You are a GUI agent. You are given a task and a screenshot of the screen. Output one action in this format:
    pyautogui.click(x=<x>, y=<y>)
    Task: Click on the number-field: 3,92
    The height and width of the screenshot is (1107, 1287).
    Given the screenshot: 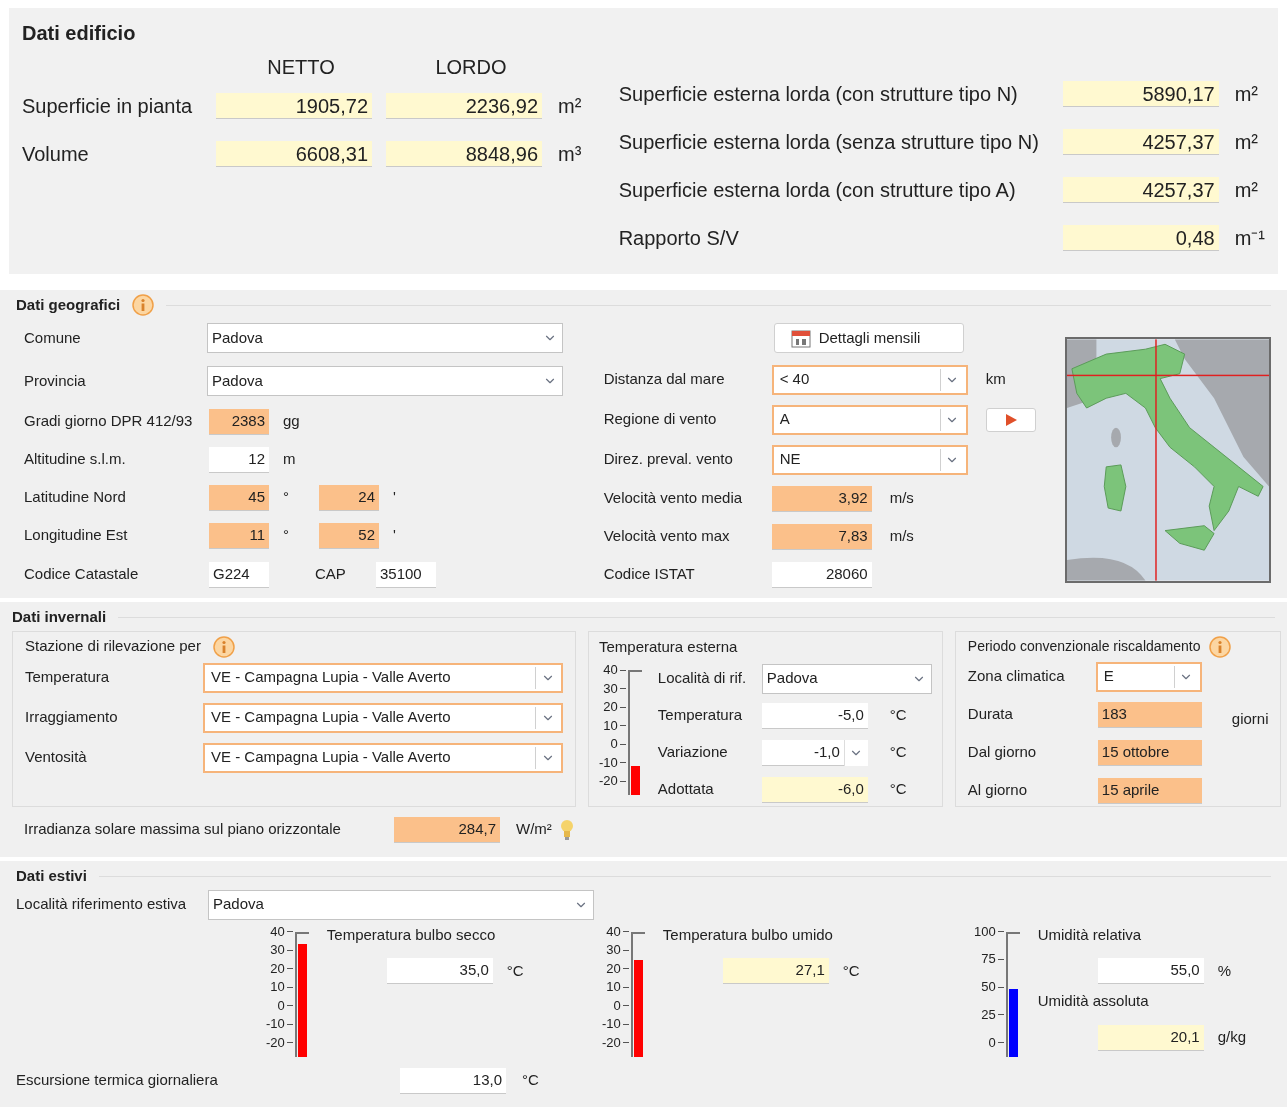 What is the action you would take?
    pyautogui.click(x=821, y=498)
    